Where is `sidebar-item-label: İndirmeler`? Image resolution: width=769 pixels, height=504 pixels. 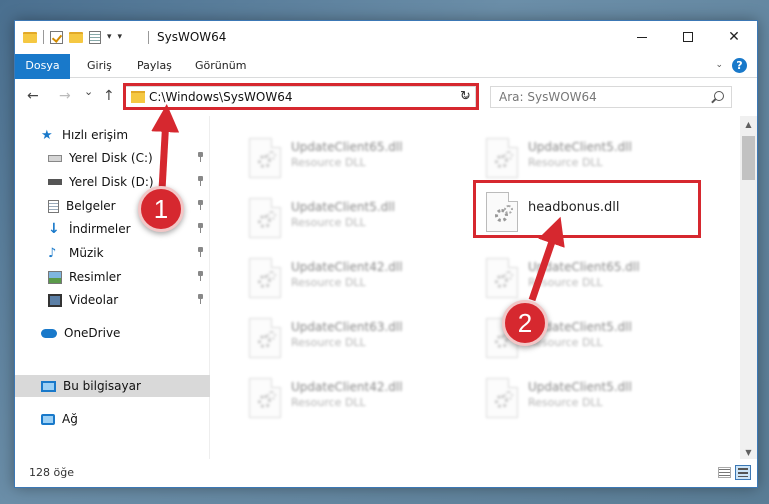
sidebar-item-label: İndirmeler is located at coordinates (100, 229).